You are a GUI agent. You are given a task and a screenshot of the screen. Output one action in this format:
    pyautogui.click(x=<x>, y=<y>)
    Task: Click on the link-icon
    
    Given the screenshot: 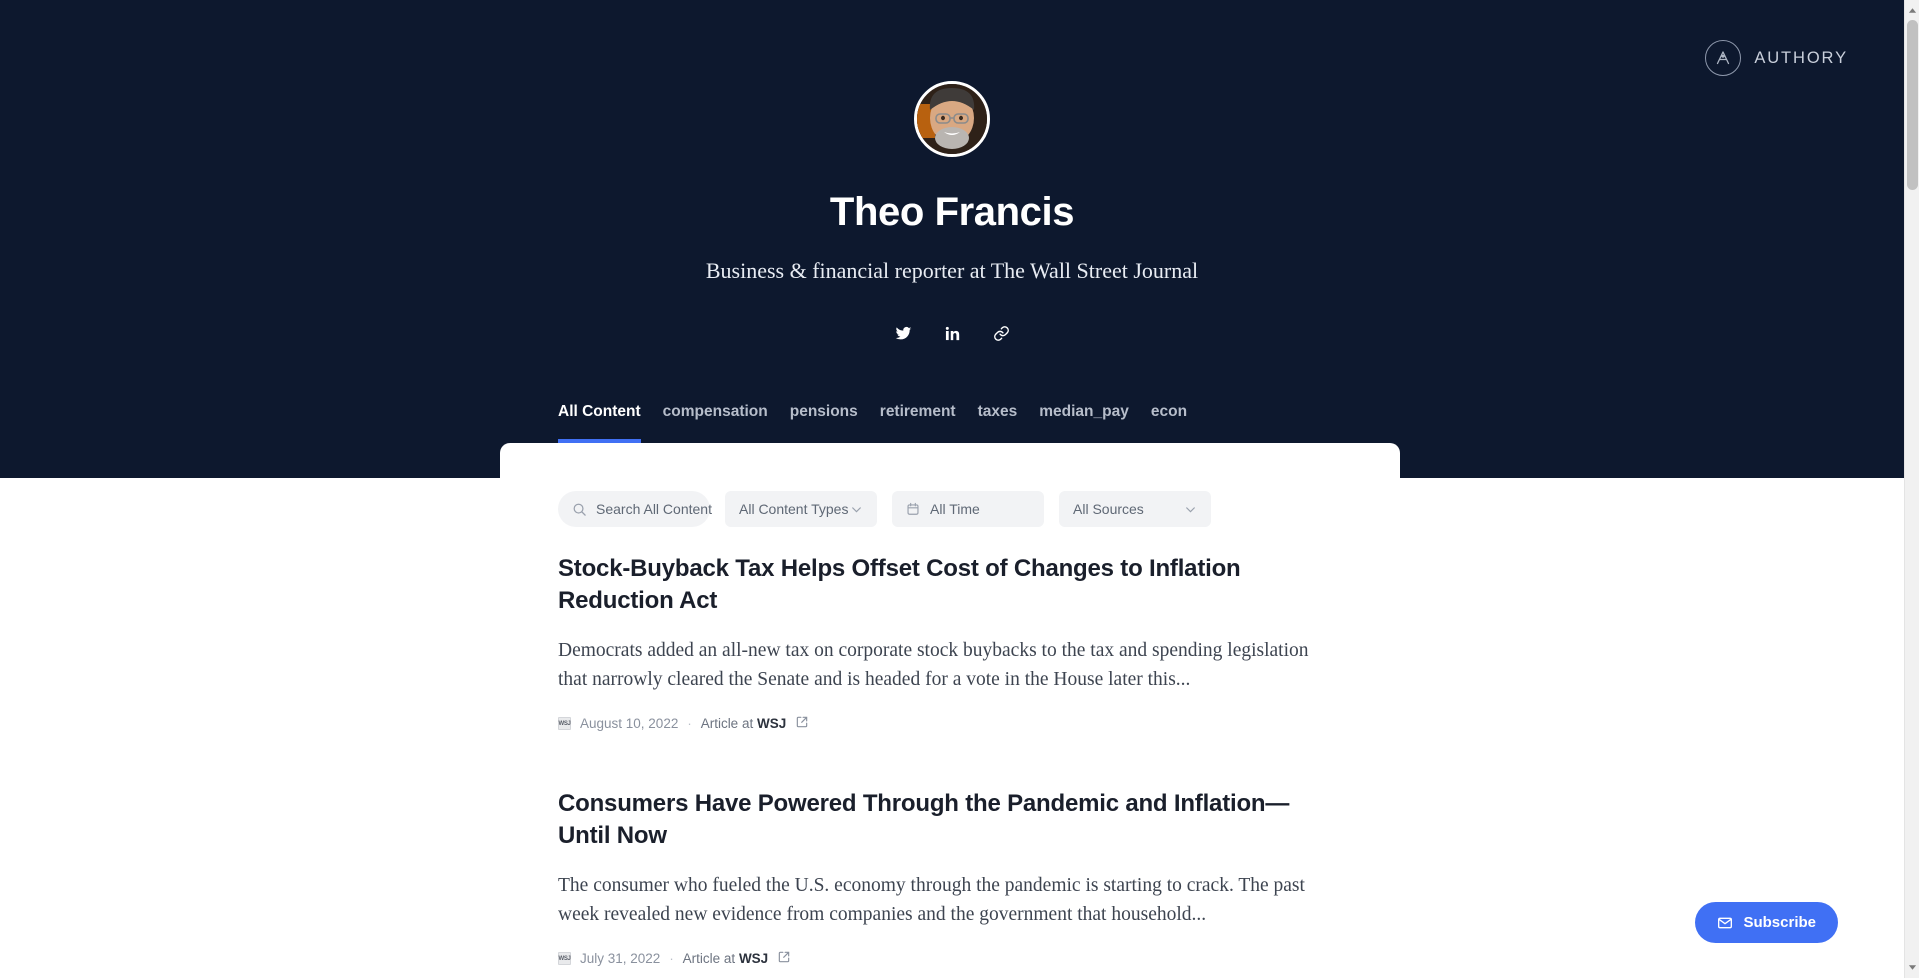 What is the action you would take?
    pyautogui.click(x=1001, y=333)
    